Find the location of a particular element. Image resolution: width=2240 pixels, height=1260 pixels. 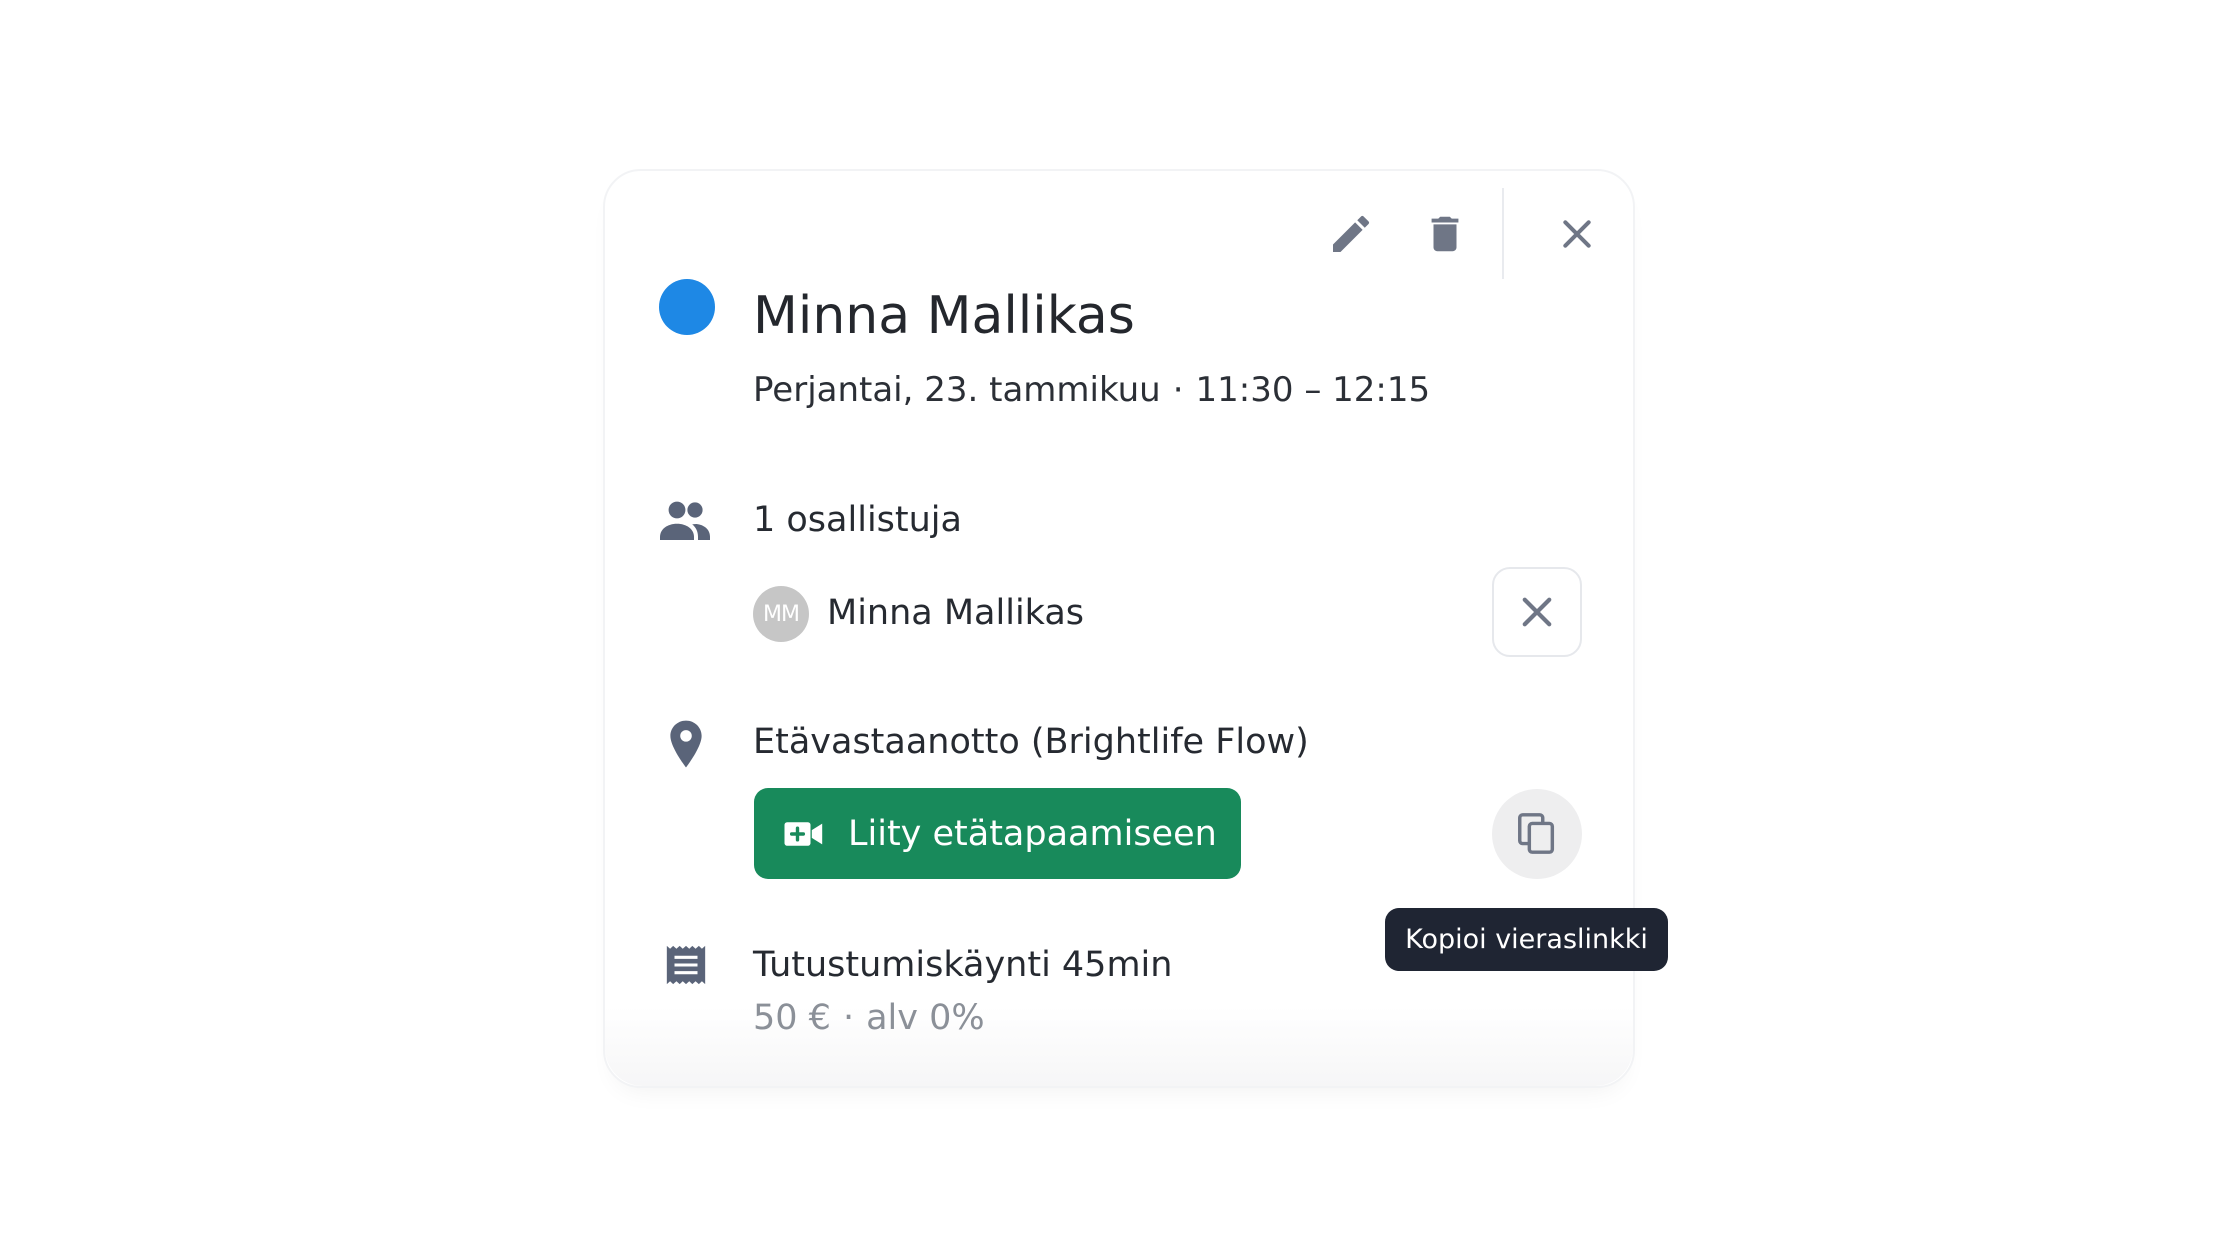

people-icon is located at coordinates (685, 520).